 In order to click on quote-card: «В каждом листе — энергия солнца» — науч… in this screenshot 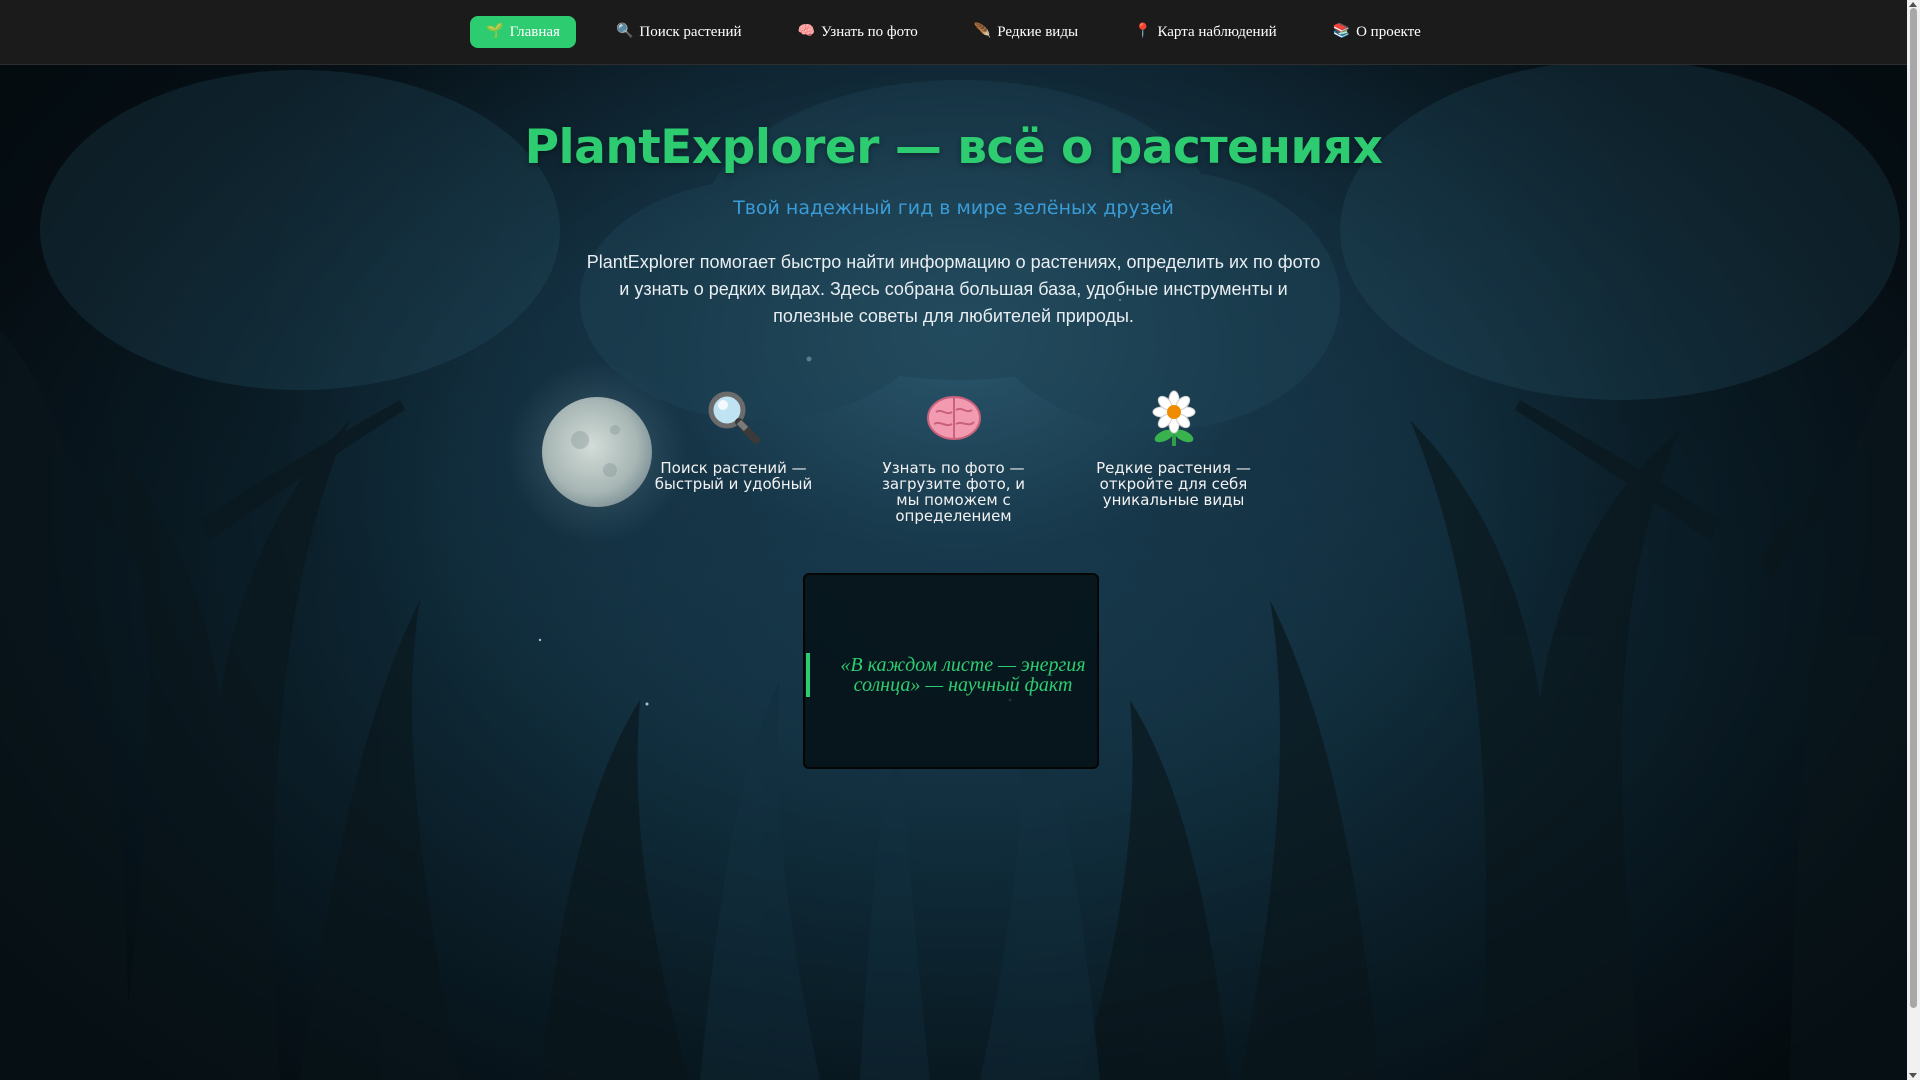, I will do `click(951, 671)`.